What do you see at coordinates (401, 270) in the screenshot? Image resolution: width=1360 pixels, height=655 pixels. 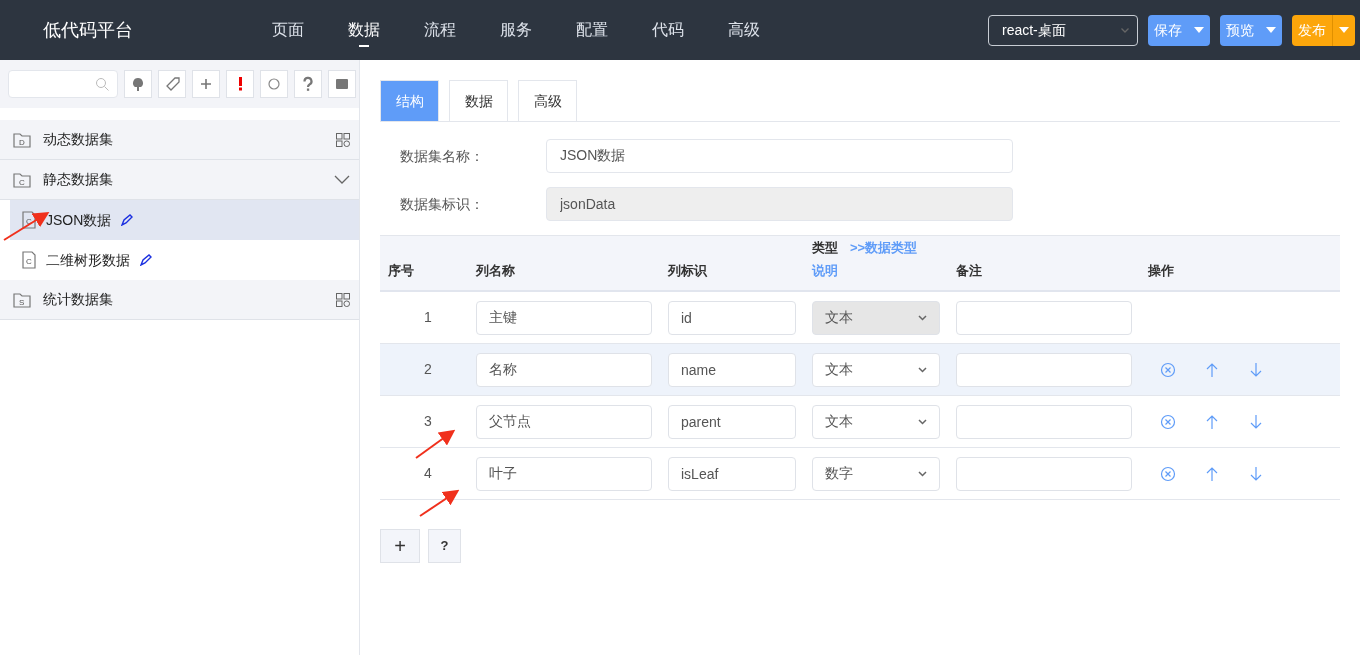 I see `column-header: 序号` at bounding box center [401, 270].